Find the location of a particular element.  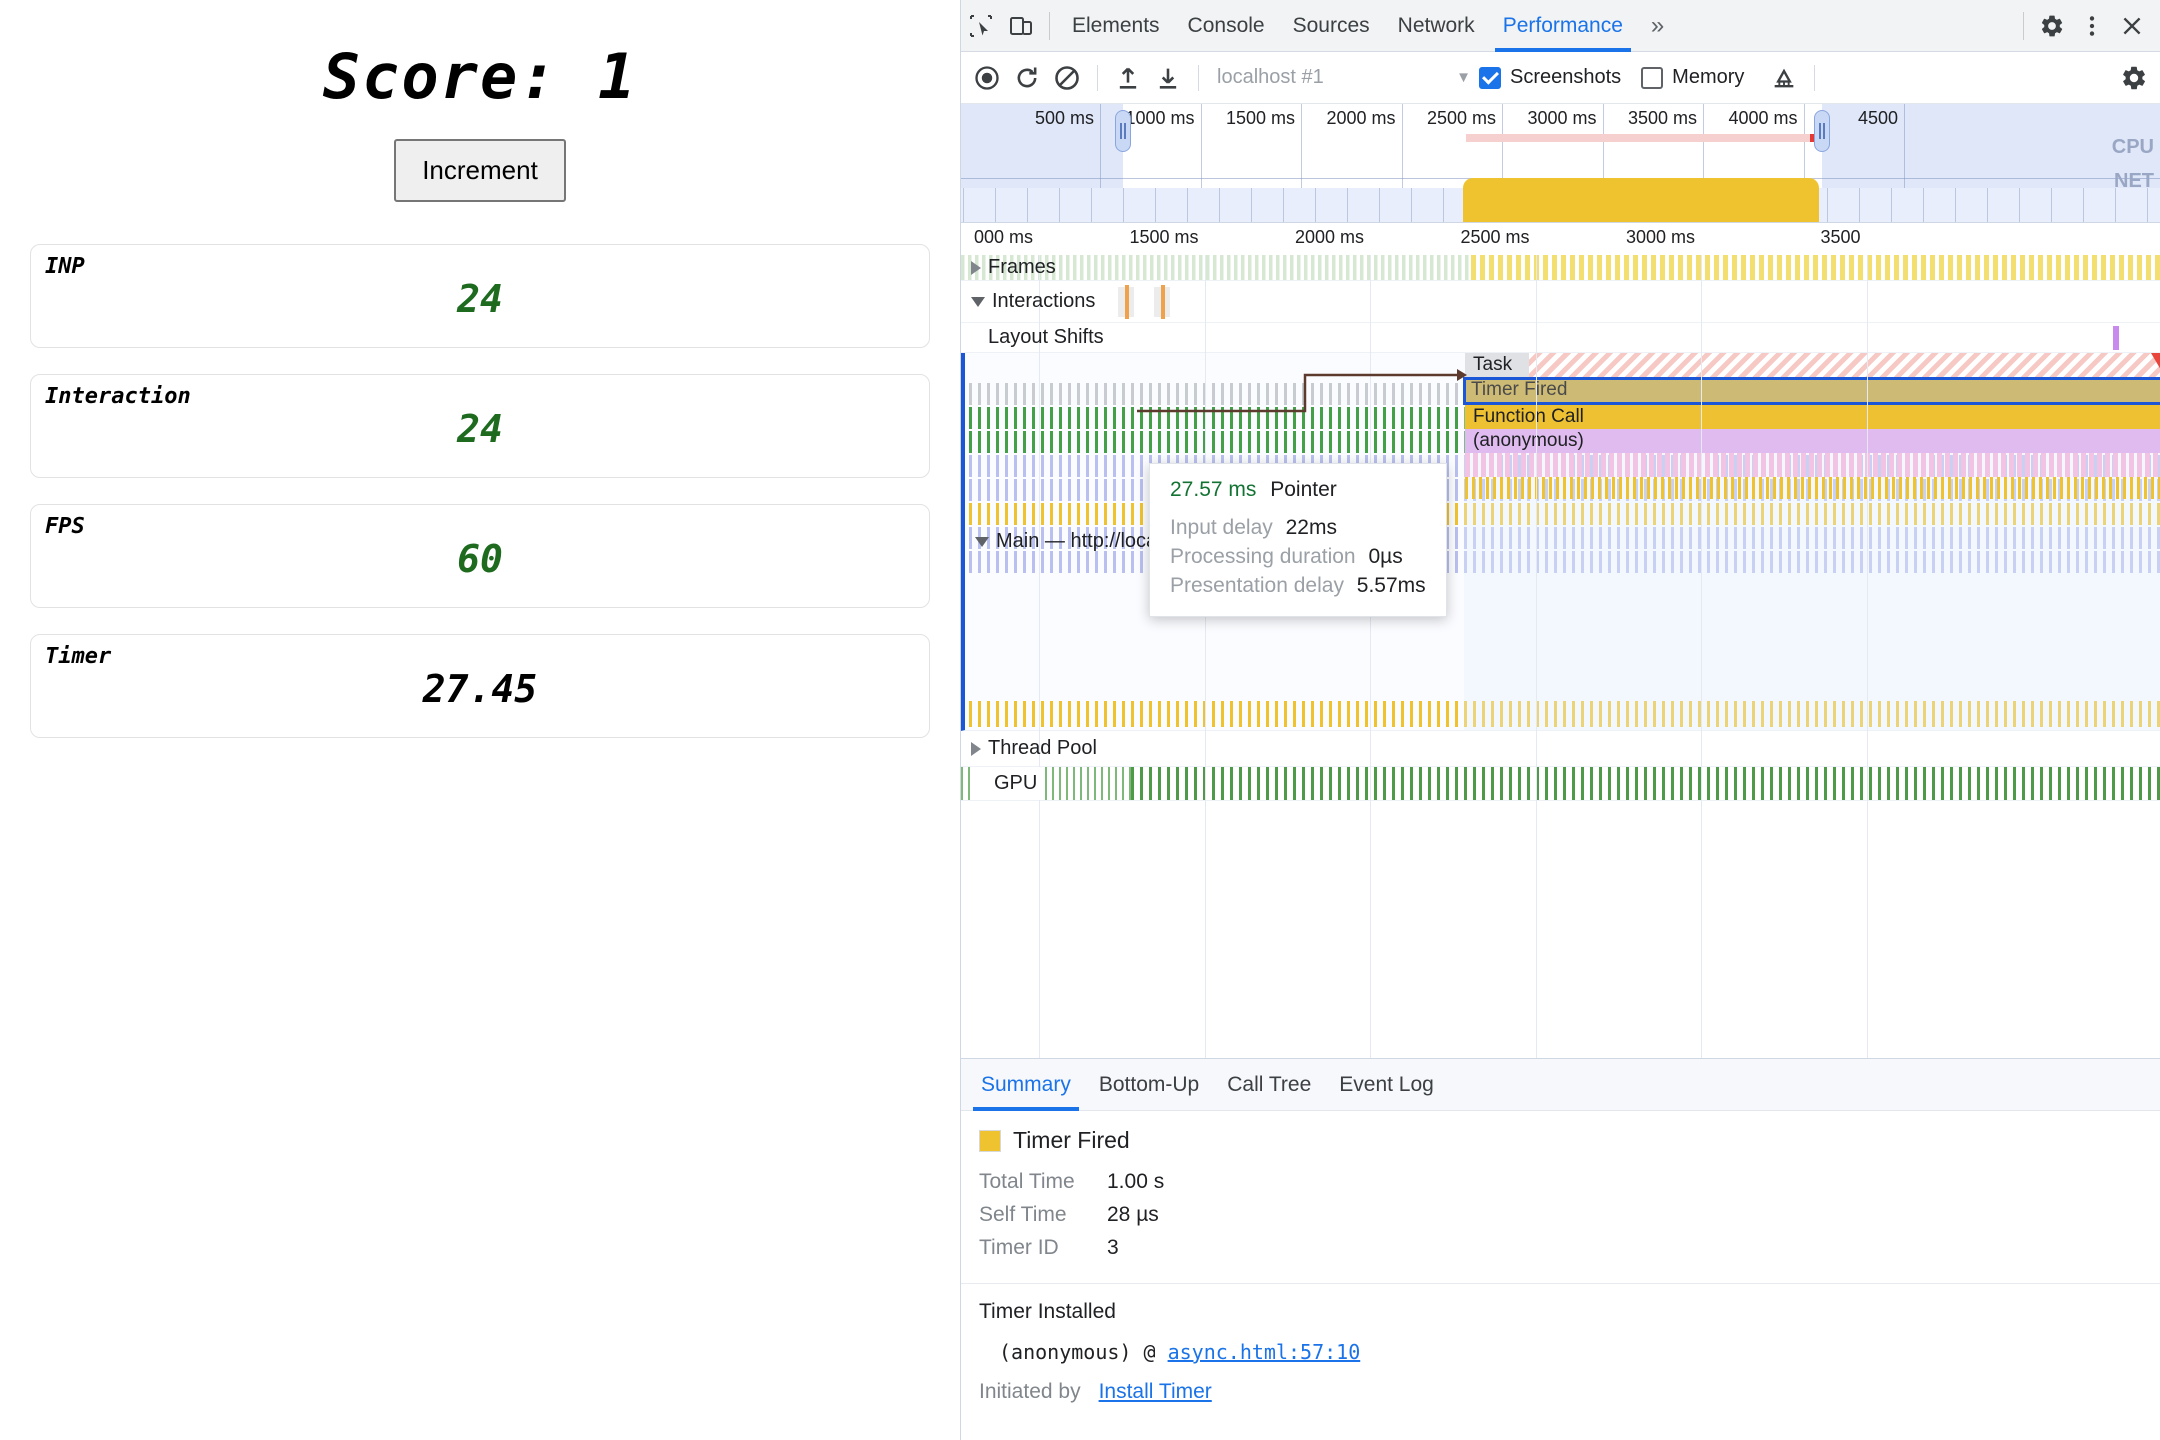

tab-elements: Elements is located at coordinates (1116, 26).